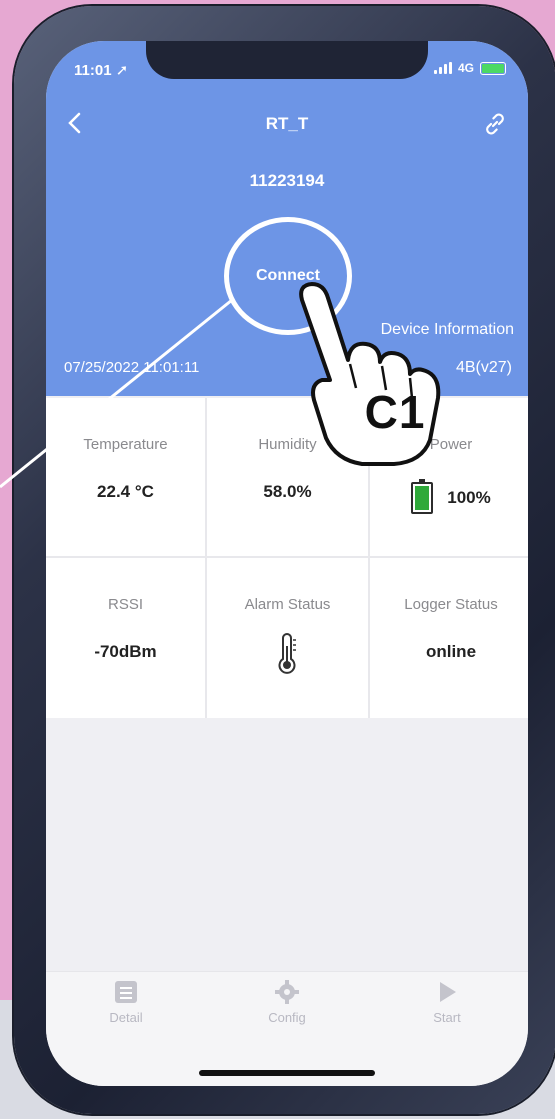  What do you see at coordinates (287, 180) in the screenshot?
I see `device-id: 11223194` at bounding box center [287, 180].